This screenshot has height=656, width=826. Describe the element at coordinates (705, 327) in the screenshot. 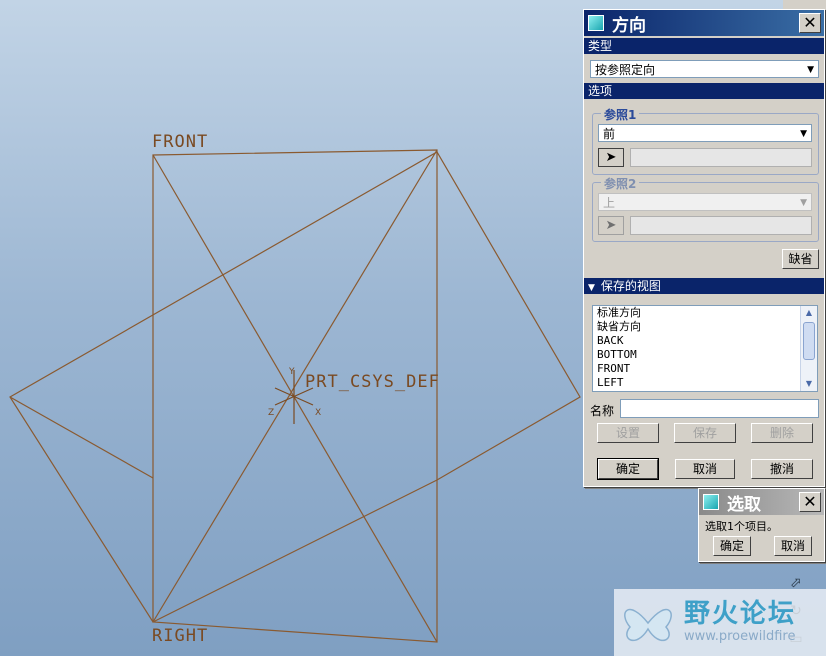

I see `list-item: 缺省方向` at that location.